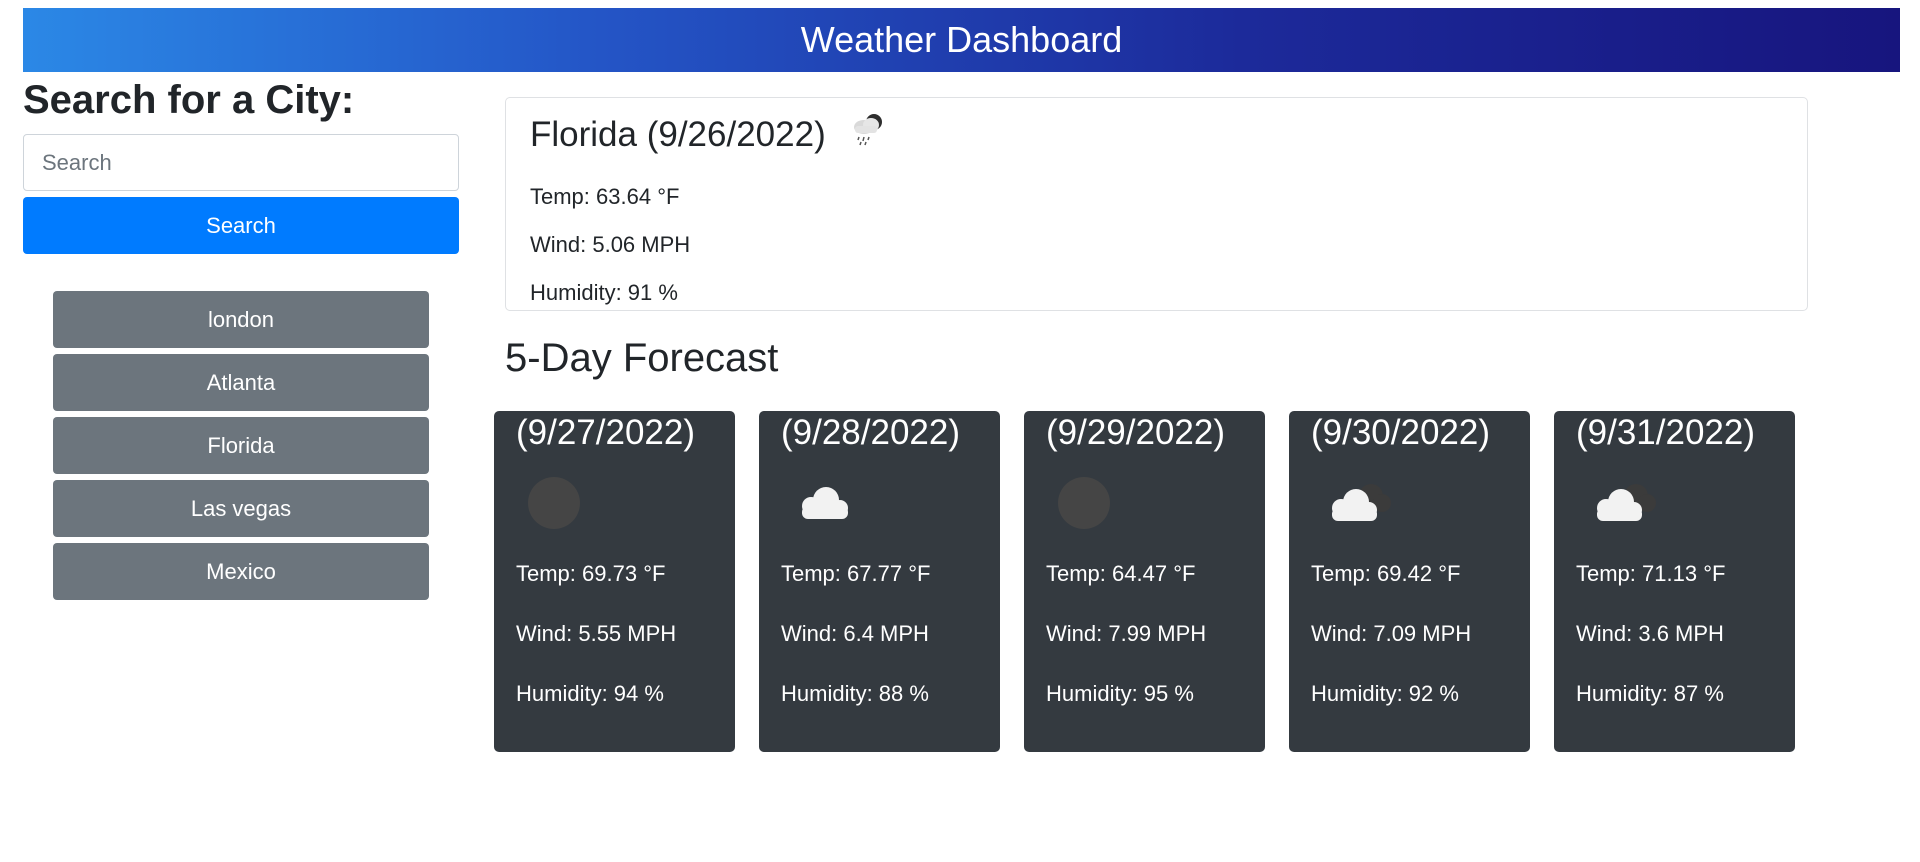 This screenshot has height=862, width=1920. I want to click on search-input, so click(241, 162).